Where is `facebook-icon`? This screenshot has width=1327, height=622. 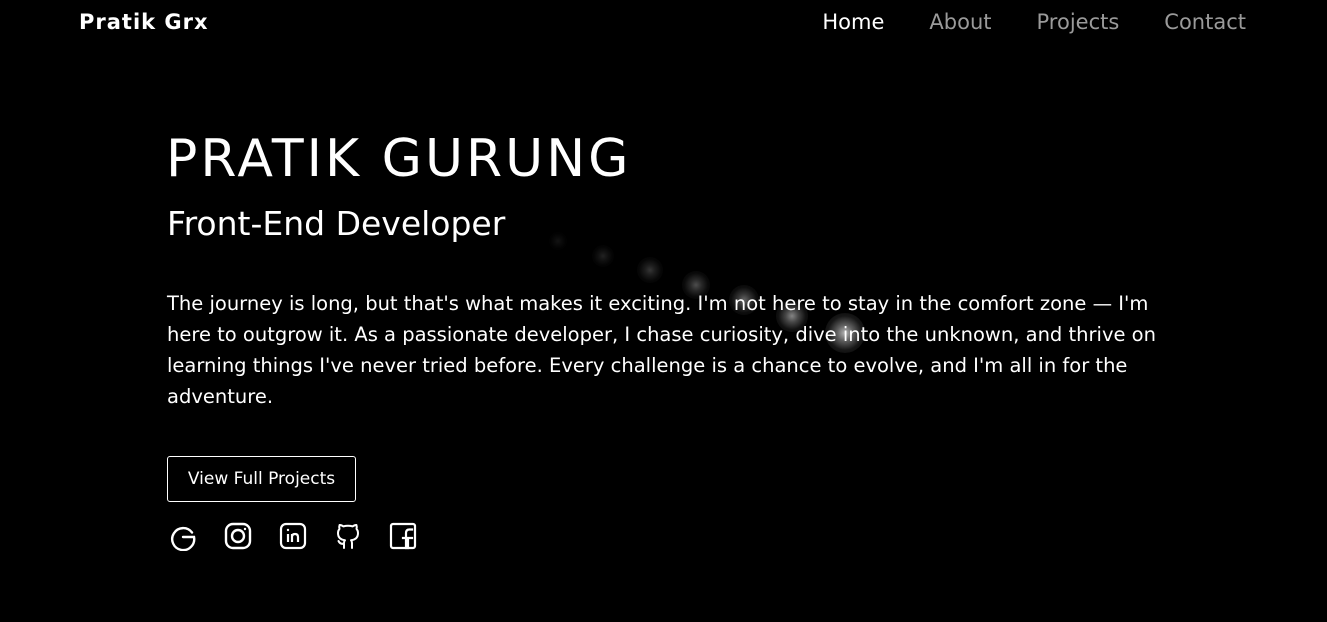
facebook-icon is located at coordinates (403, 536).